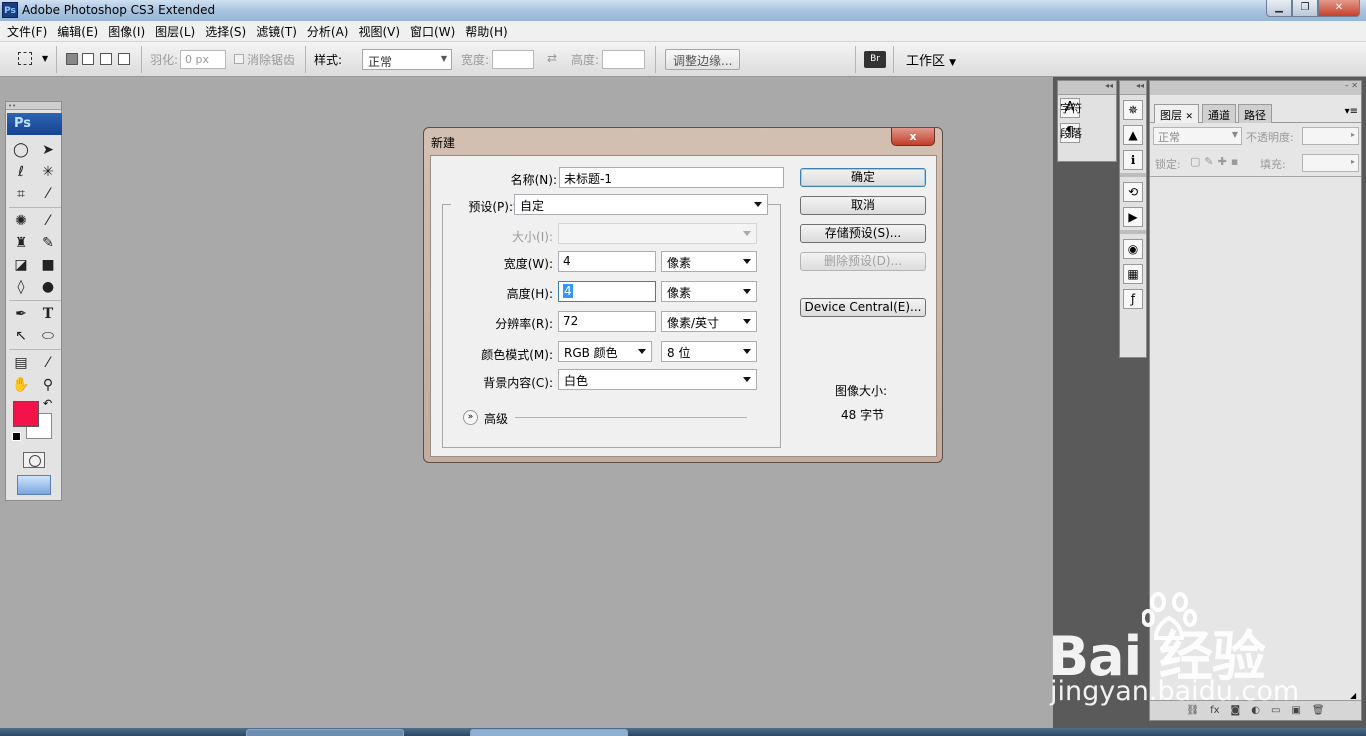  I want to click on blur-tool-icon: ◊, so click(21, 287).